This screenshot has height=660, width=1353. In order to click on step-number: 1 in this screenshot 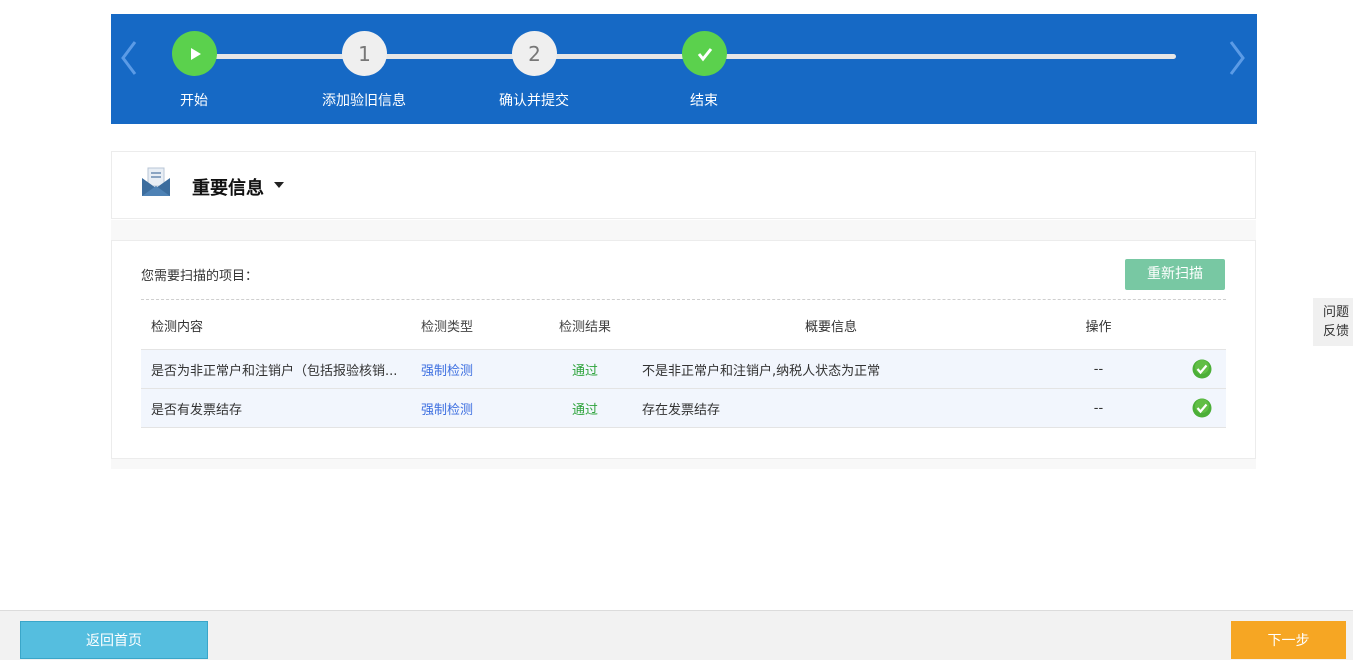, I will do `click(364, 53)`.